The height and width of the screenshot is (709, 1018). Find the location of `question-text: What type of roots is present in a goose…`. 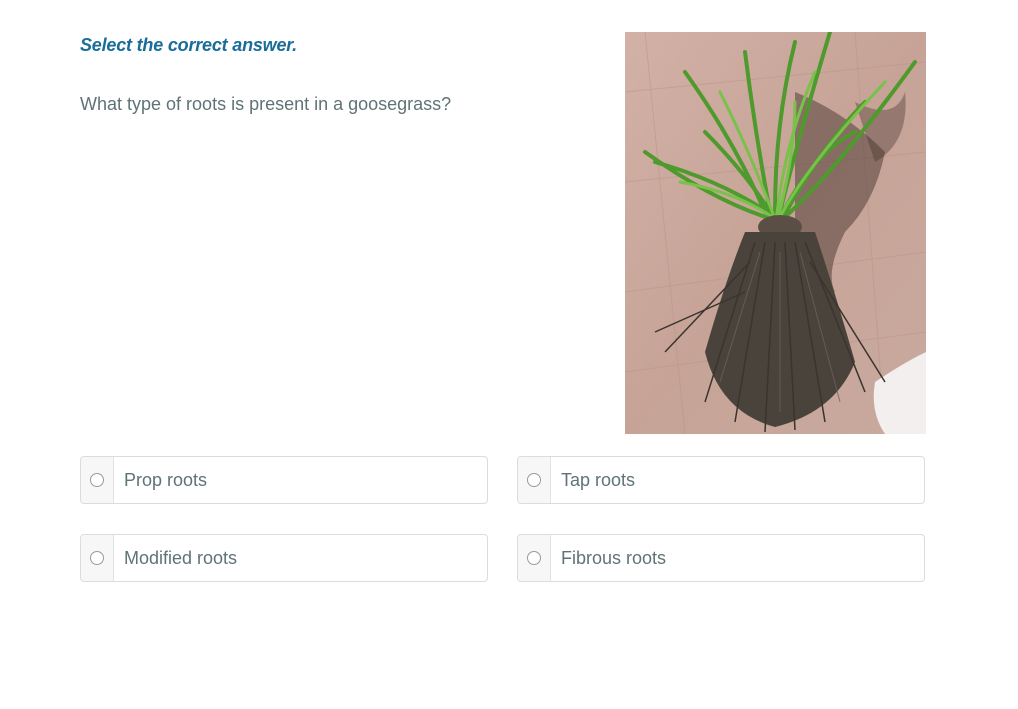

question-text: What type of roots is present in a goose… is located at coordinates (266, 104).